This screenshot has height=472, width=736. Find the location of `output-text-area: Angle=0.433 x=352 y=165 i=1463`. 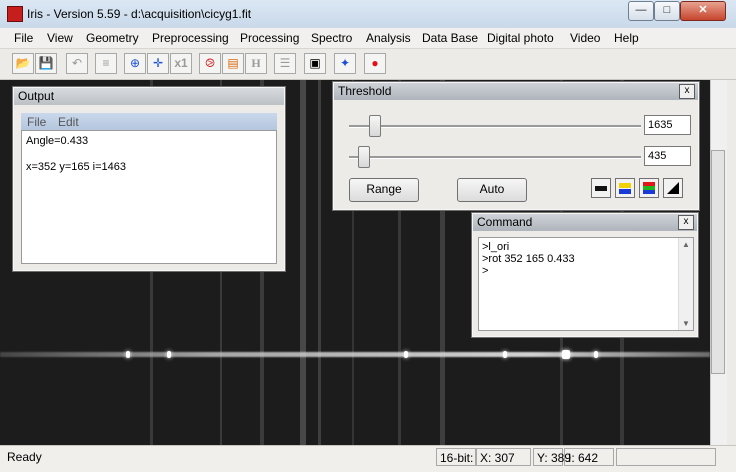

output-text-area: Angle=0.433 x=352 y=165 i=1463 is located at coordinates (149, 197).